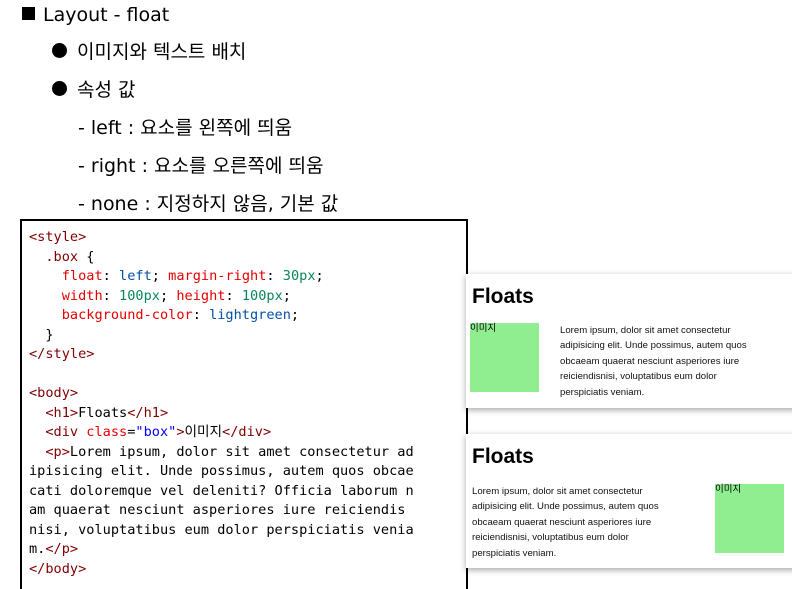 Image resolution: width=792 pixels, height=589 pixels. I want to click on code-line: float: left; margin-right: 30px;, so click(247, 277).